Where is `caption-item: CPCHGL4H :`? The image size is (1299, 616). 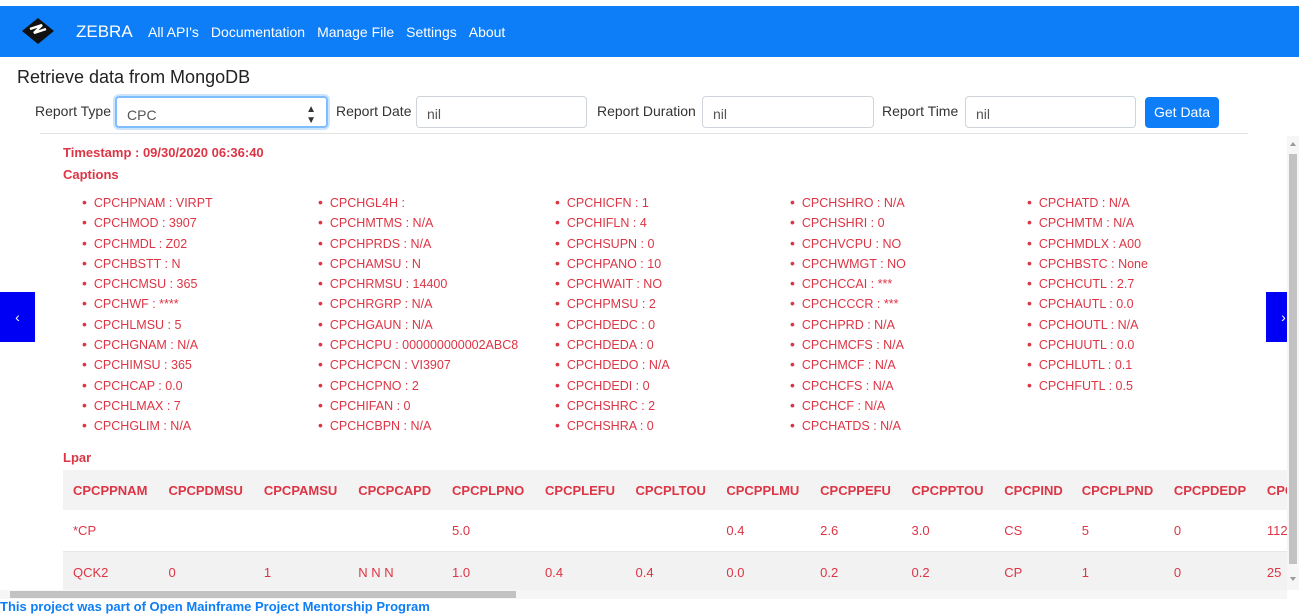
caption-item: CPCHGL4H : is located at coordinates (418, 202).